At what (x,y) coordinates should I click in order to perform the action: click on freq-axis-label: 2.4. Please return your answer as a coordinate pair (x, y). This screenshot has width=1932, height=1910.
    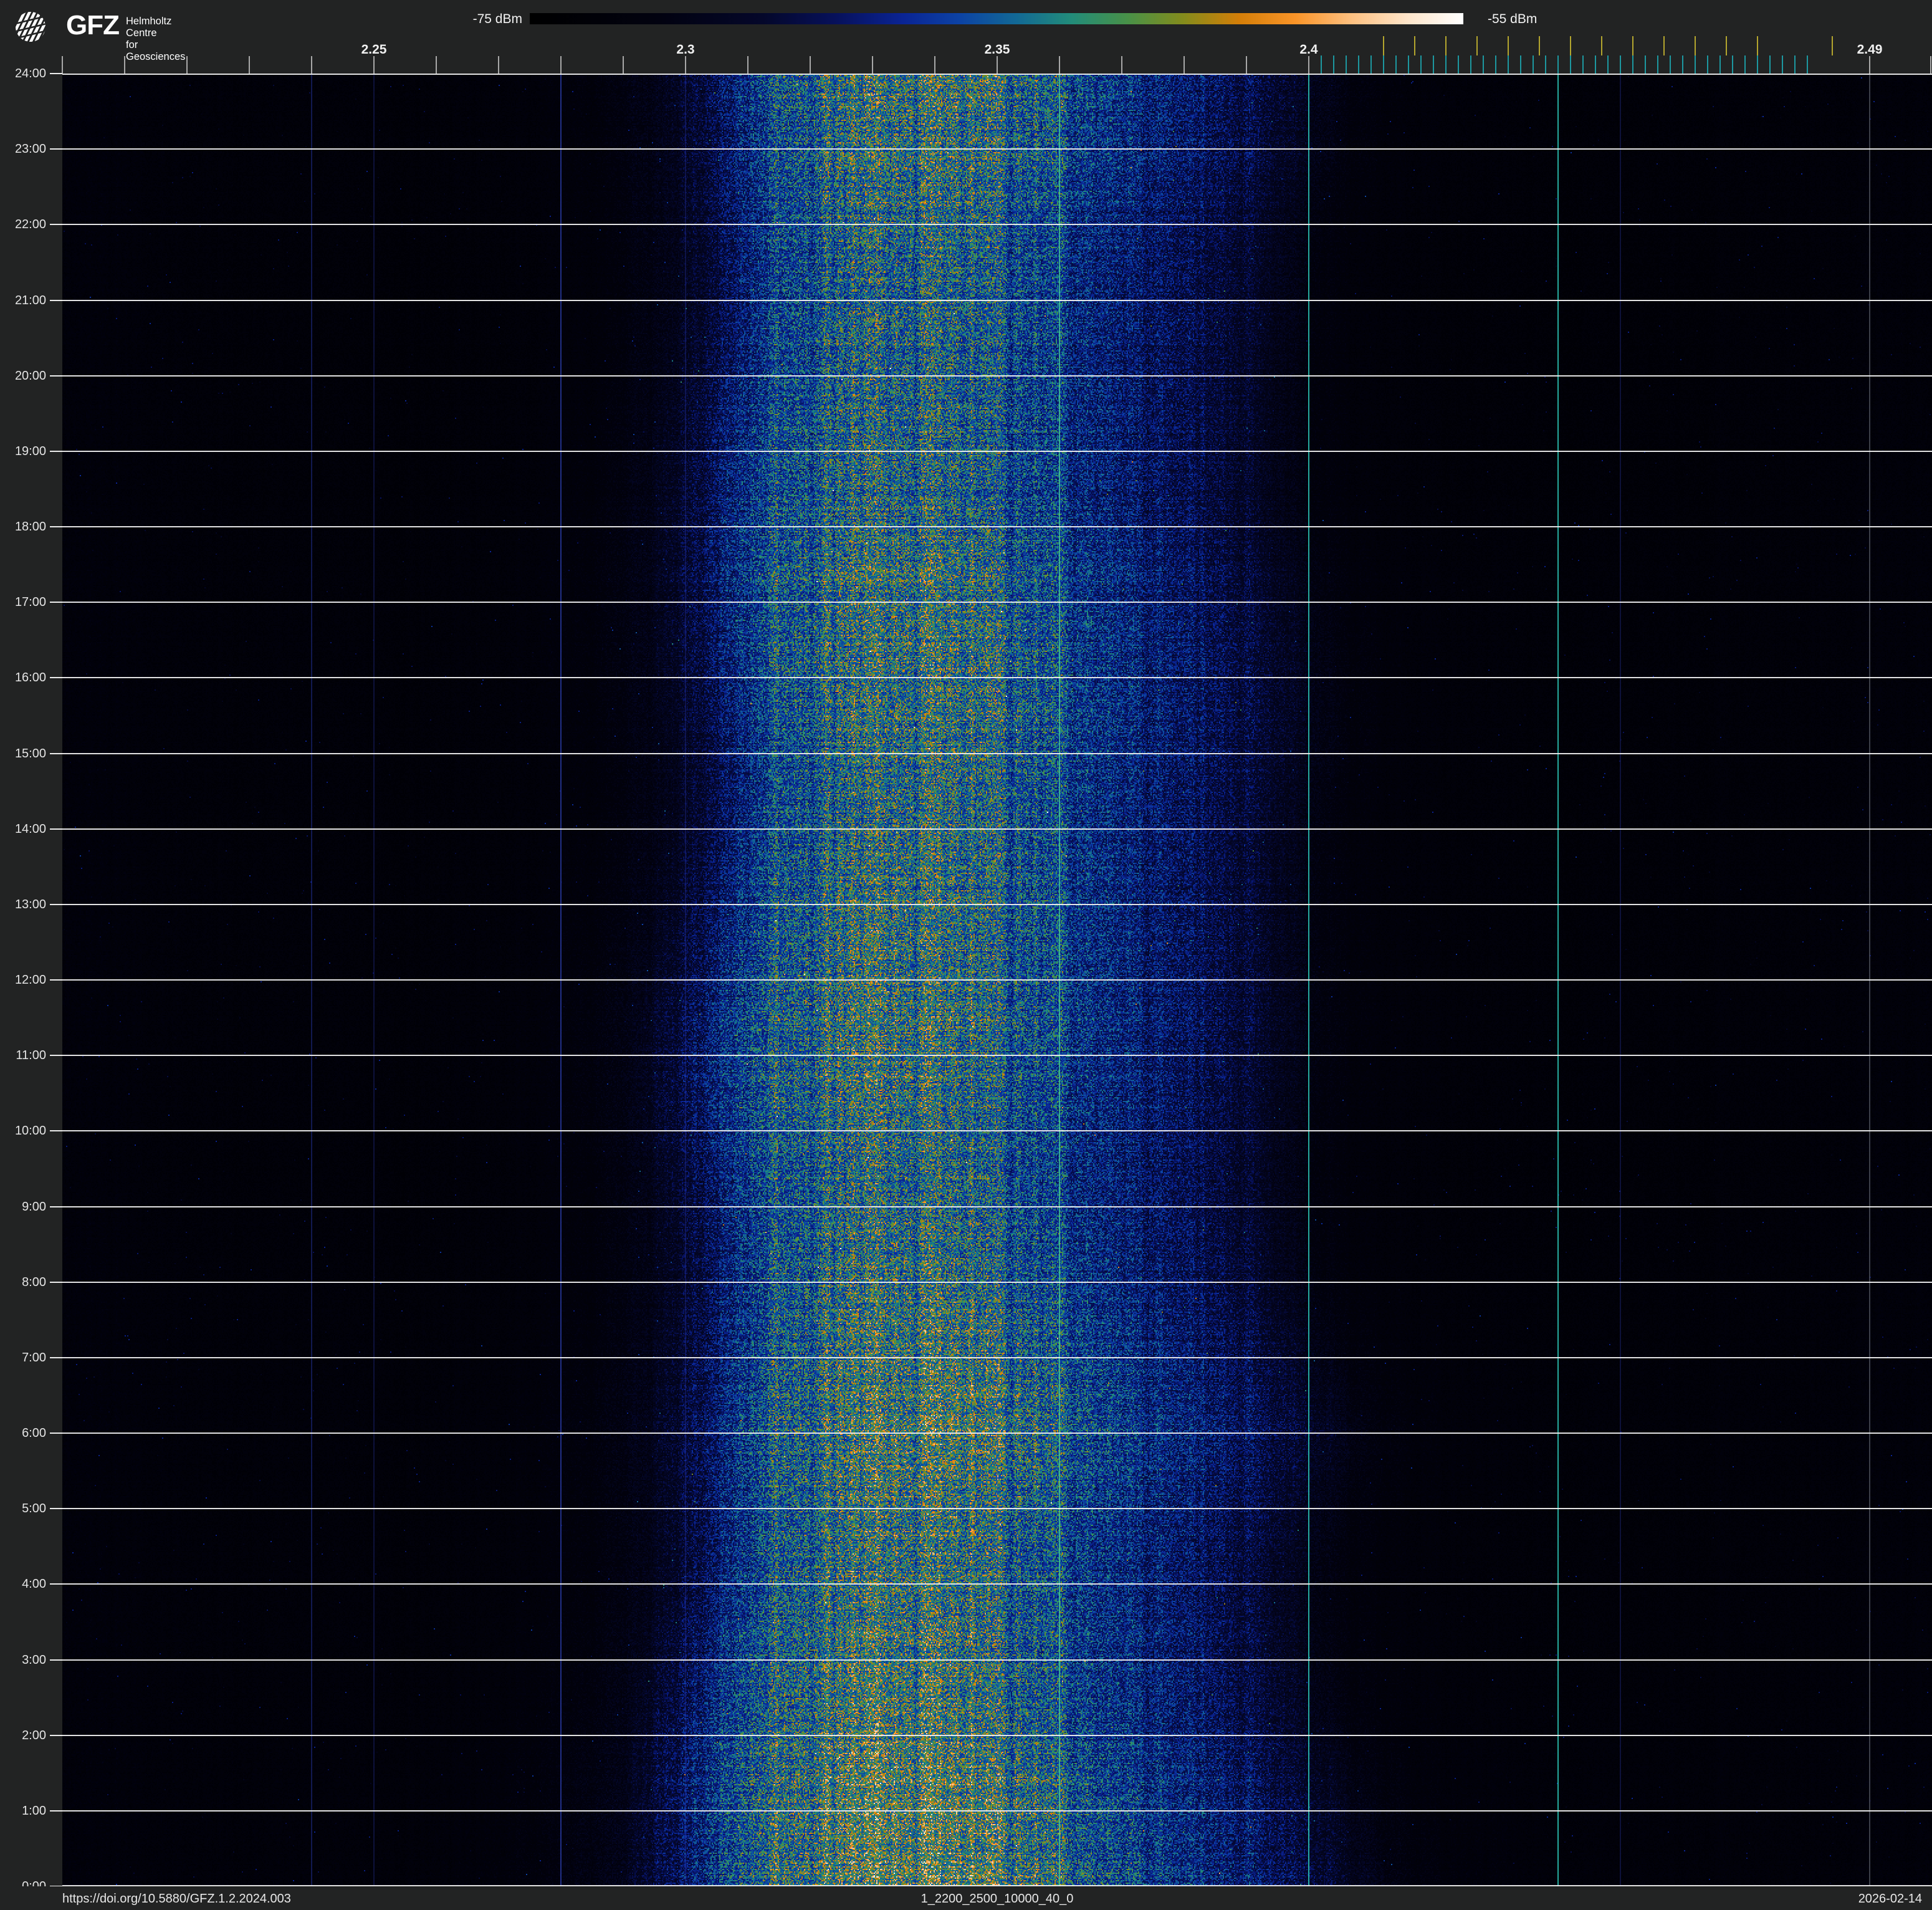
    Looking at the image, I should click on (1308, 49).